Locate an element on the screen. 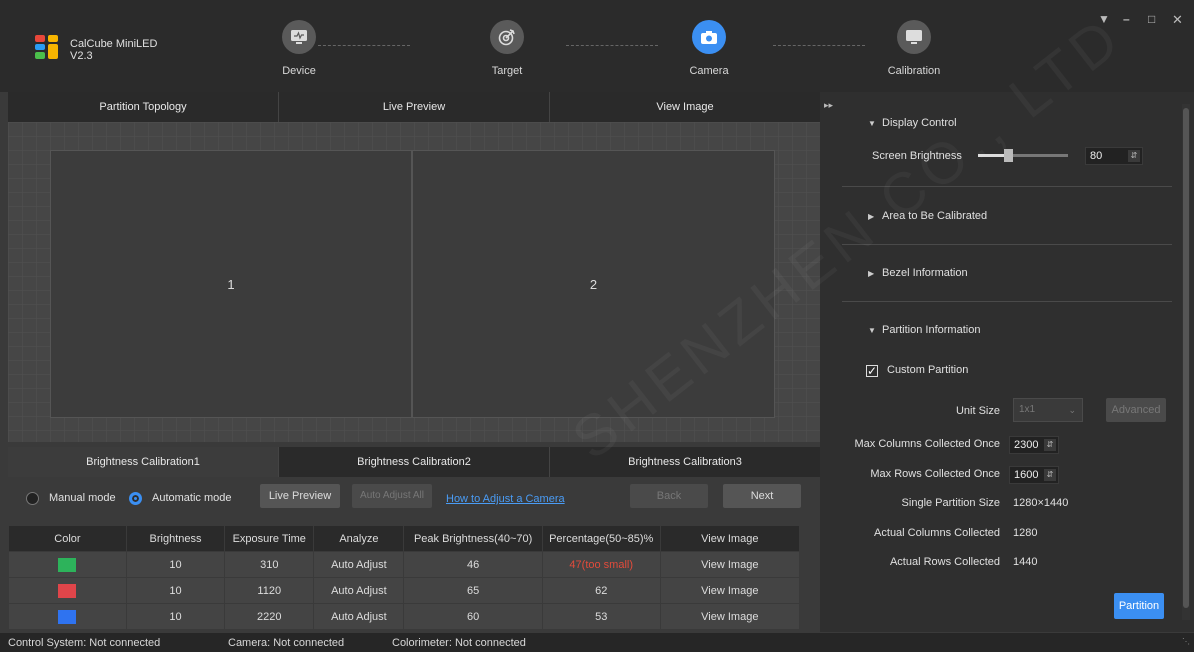  colorimeter-status: Colorimeter: Not connected is located at coordinates (459, 643).